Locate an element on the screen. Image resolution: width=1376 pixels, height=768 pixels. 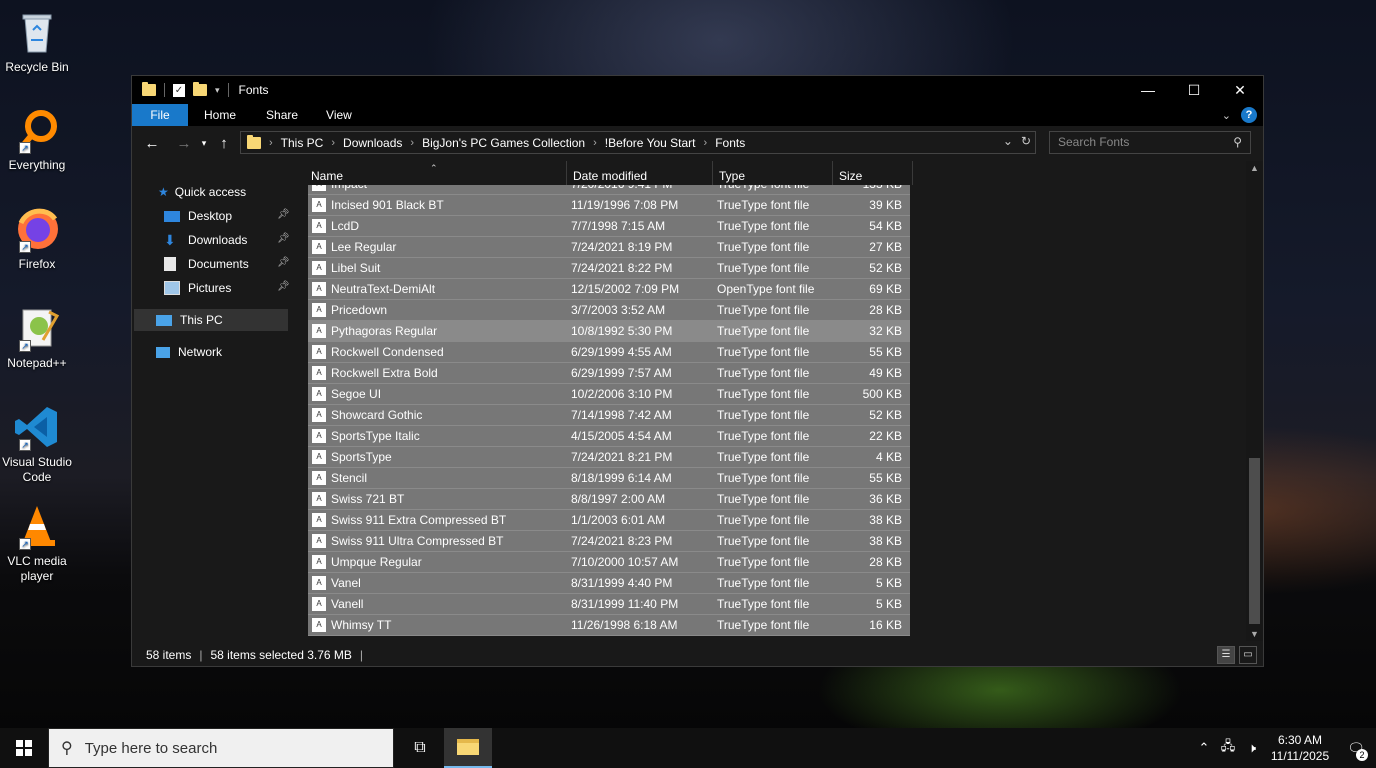
column-header-name: Name ⌃ is located at coordinates (437, 173).